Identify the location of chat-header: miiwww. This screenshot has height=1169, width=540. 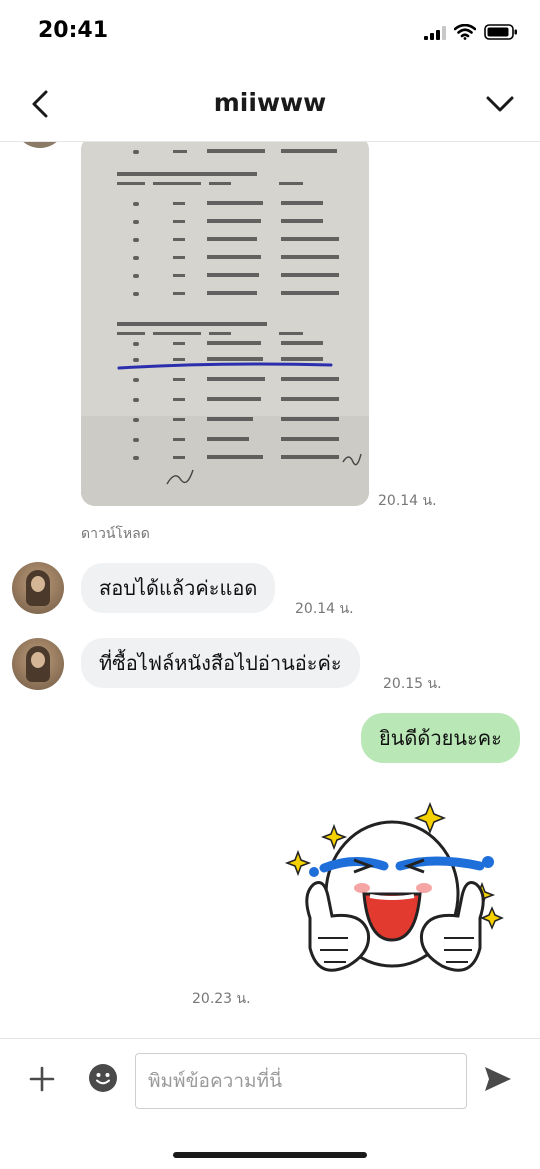
(270, 104).